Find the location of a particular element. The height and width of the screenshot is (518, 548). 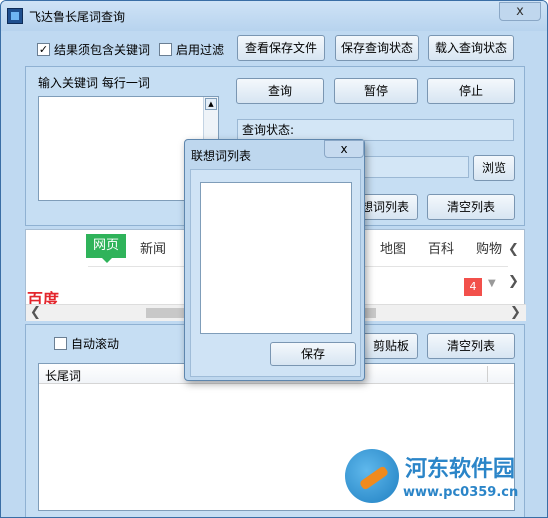

load-query-state-button: 载入查询状态 is located at coordinates (471, 48).